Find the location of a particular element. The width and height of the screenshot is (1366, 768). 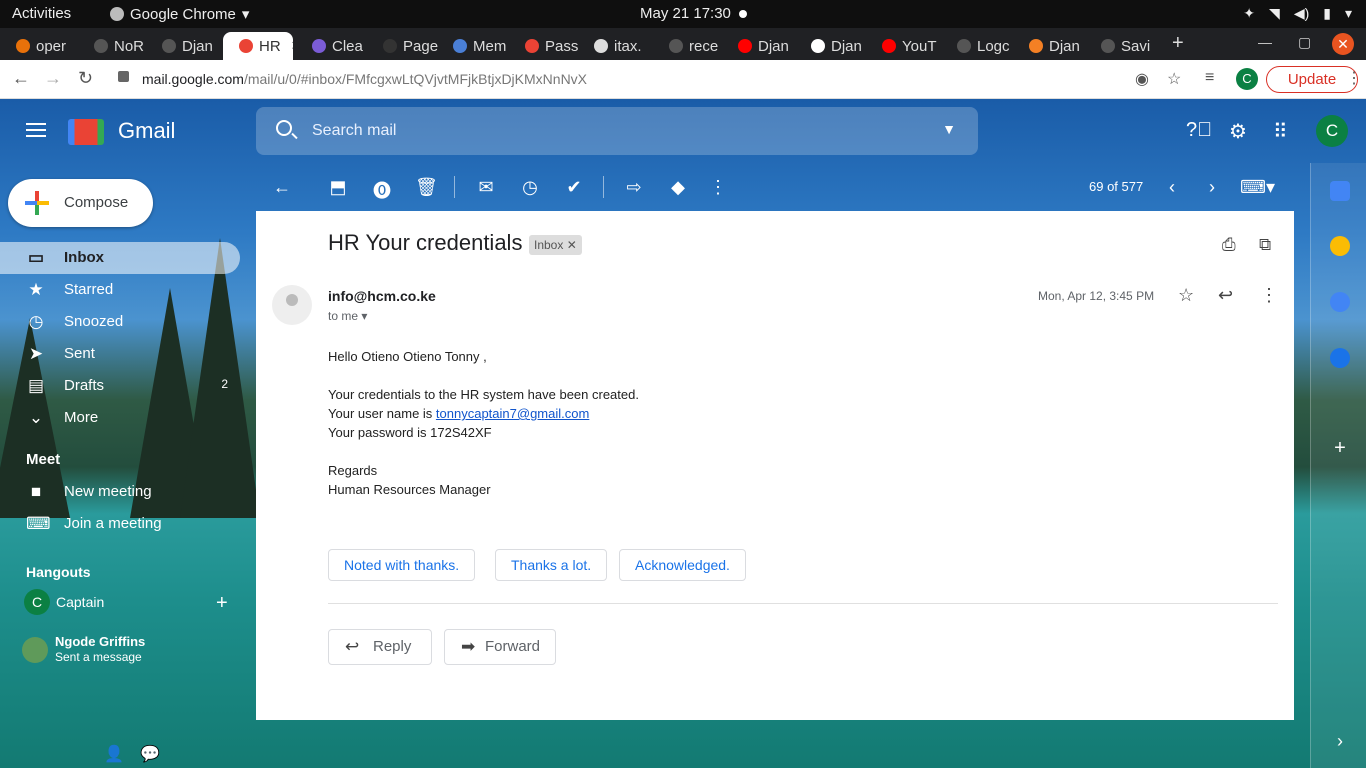

label-icon: ◆ is located at coordinates (678, 187).